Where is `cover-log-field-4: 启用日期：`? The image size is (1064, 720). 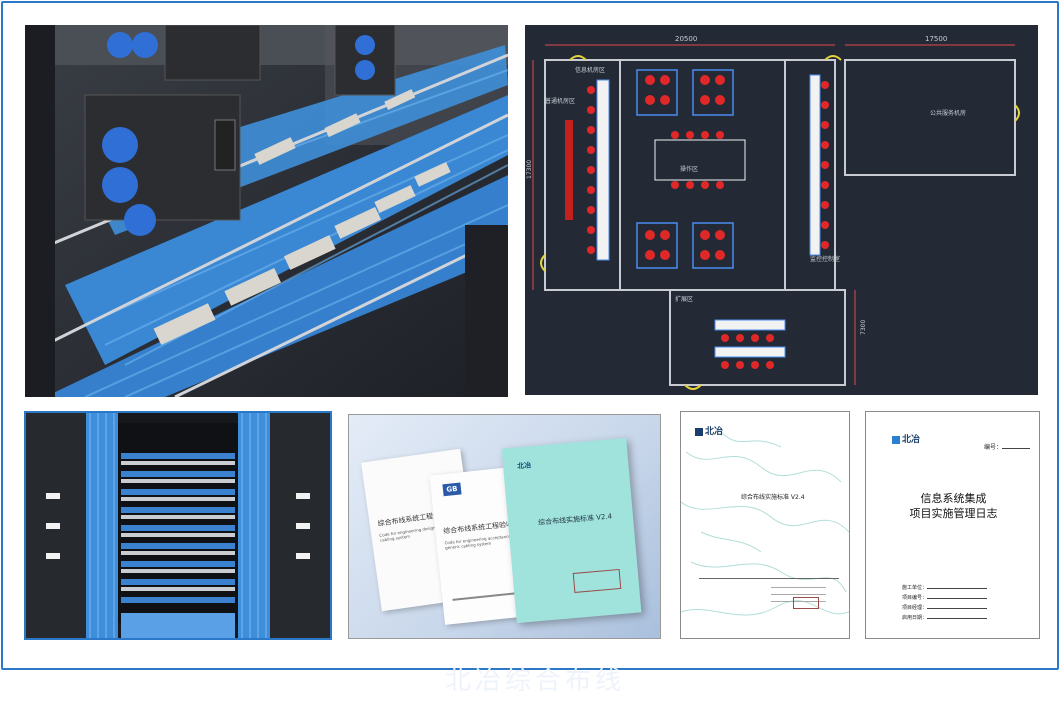
cover-log-field-4: 启用日期： is located at coordinates (945, 617).